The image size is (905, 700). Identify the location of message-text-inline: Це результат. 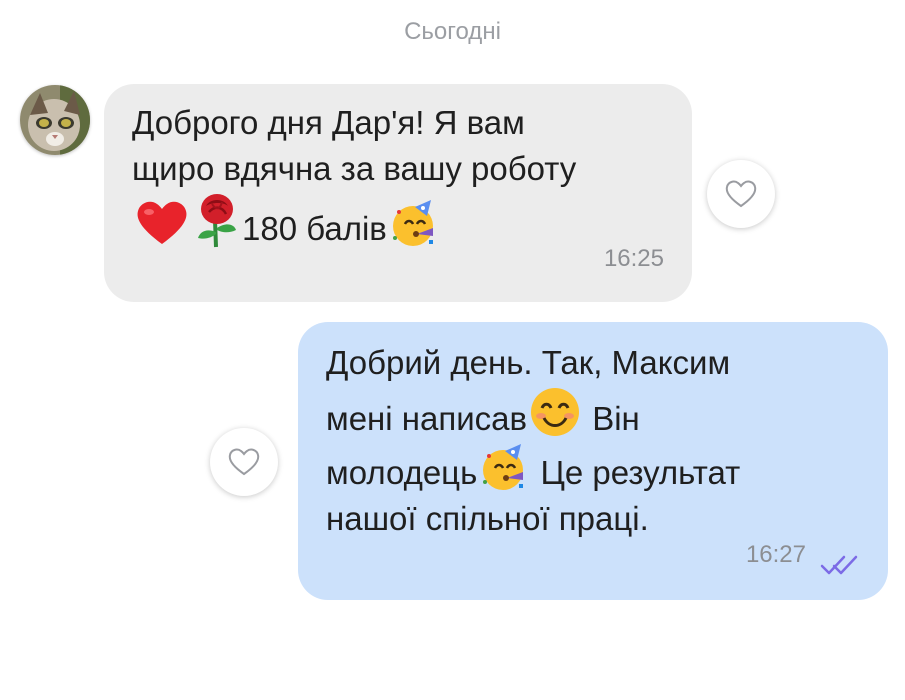
(640, 472).